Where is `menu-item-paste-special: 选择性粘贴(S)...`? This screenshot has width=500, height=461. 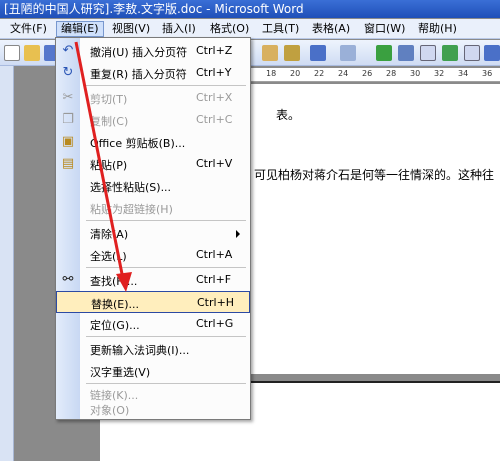
menu-item-paste-special: 选择性粘贴(S)... is located at coordinates (153, 186).